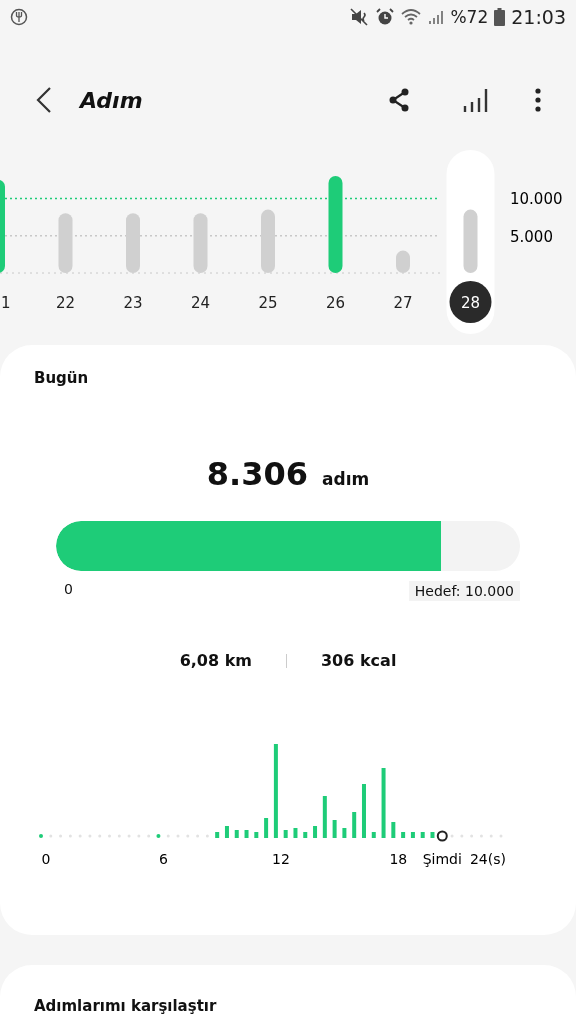  What do you see at coordinates (133, 303) in the screenshot?
I see `day-label: 23` at bounding box center [133, 303].